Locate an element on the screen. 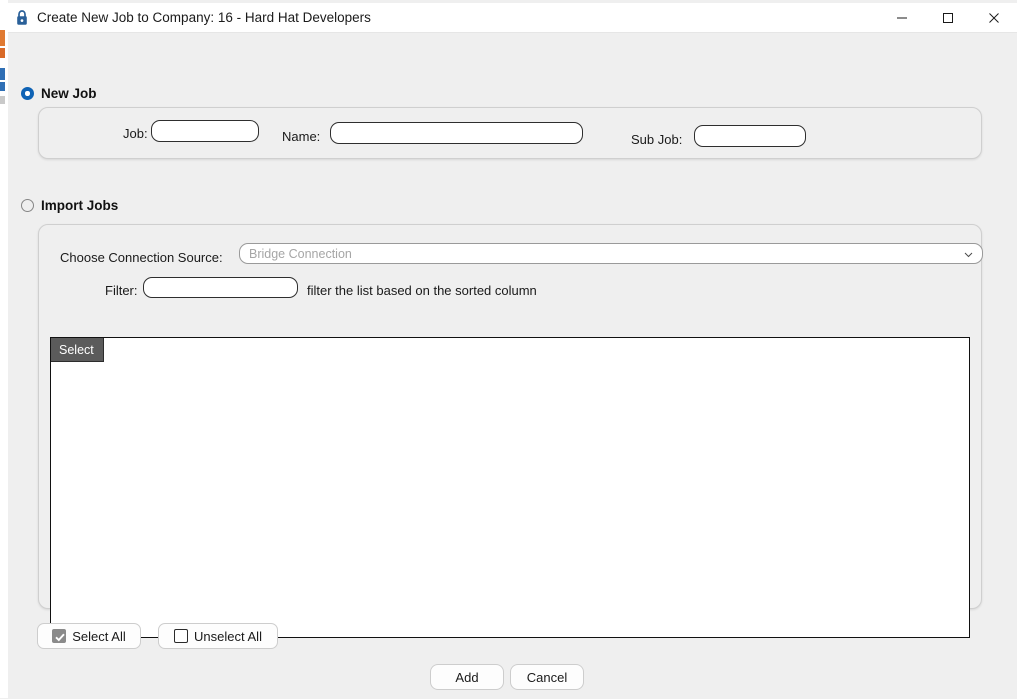  connection-source-label: Choose Connection Source: is located at coordinates (141, 257).